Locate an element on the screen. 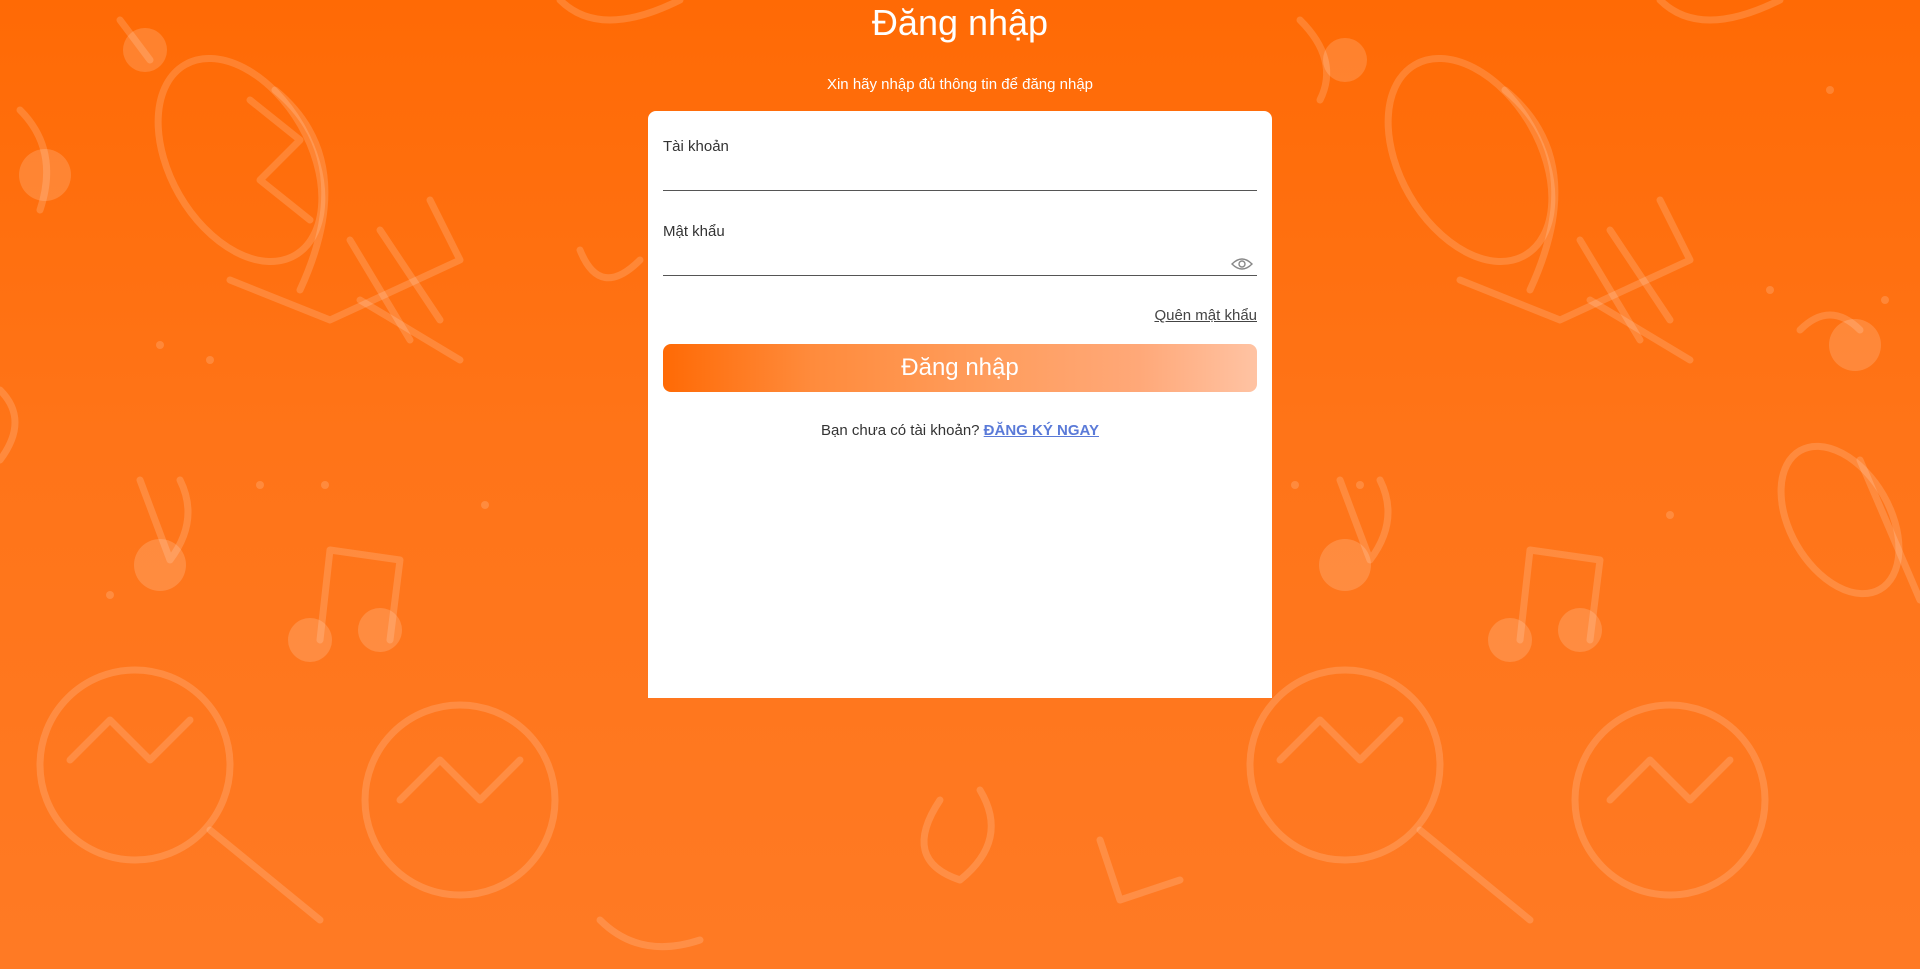 The width and height of the screenshot is (1920, 969). signup-prompt: Bạn chưa có tài khoản? is located at coordinates (900, 430).